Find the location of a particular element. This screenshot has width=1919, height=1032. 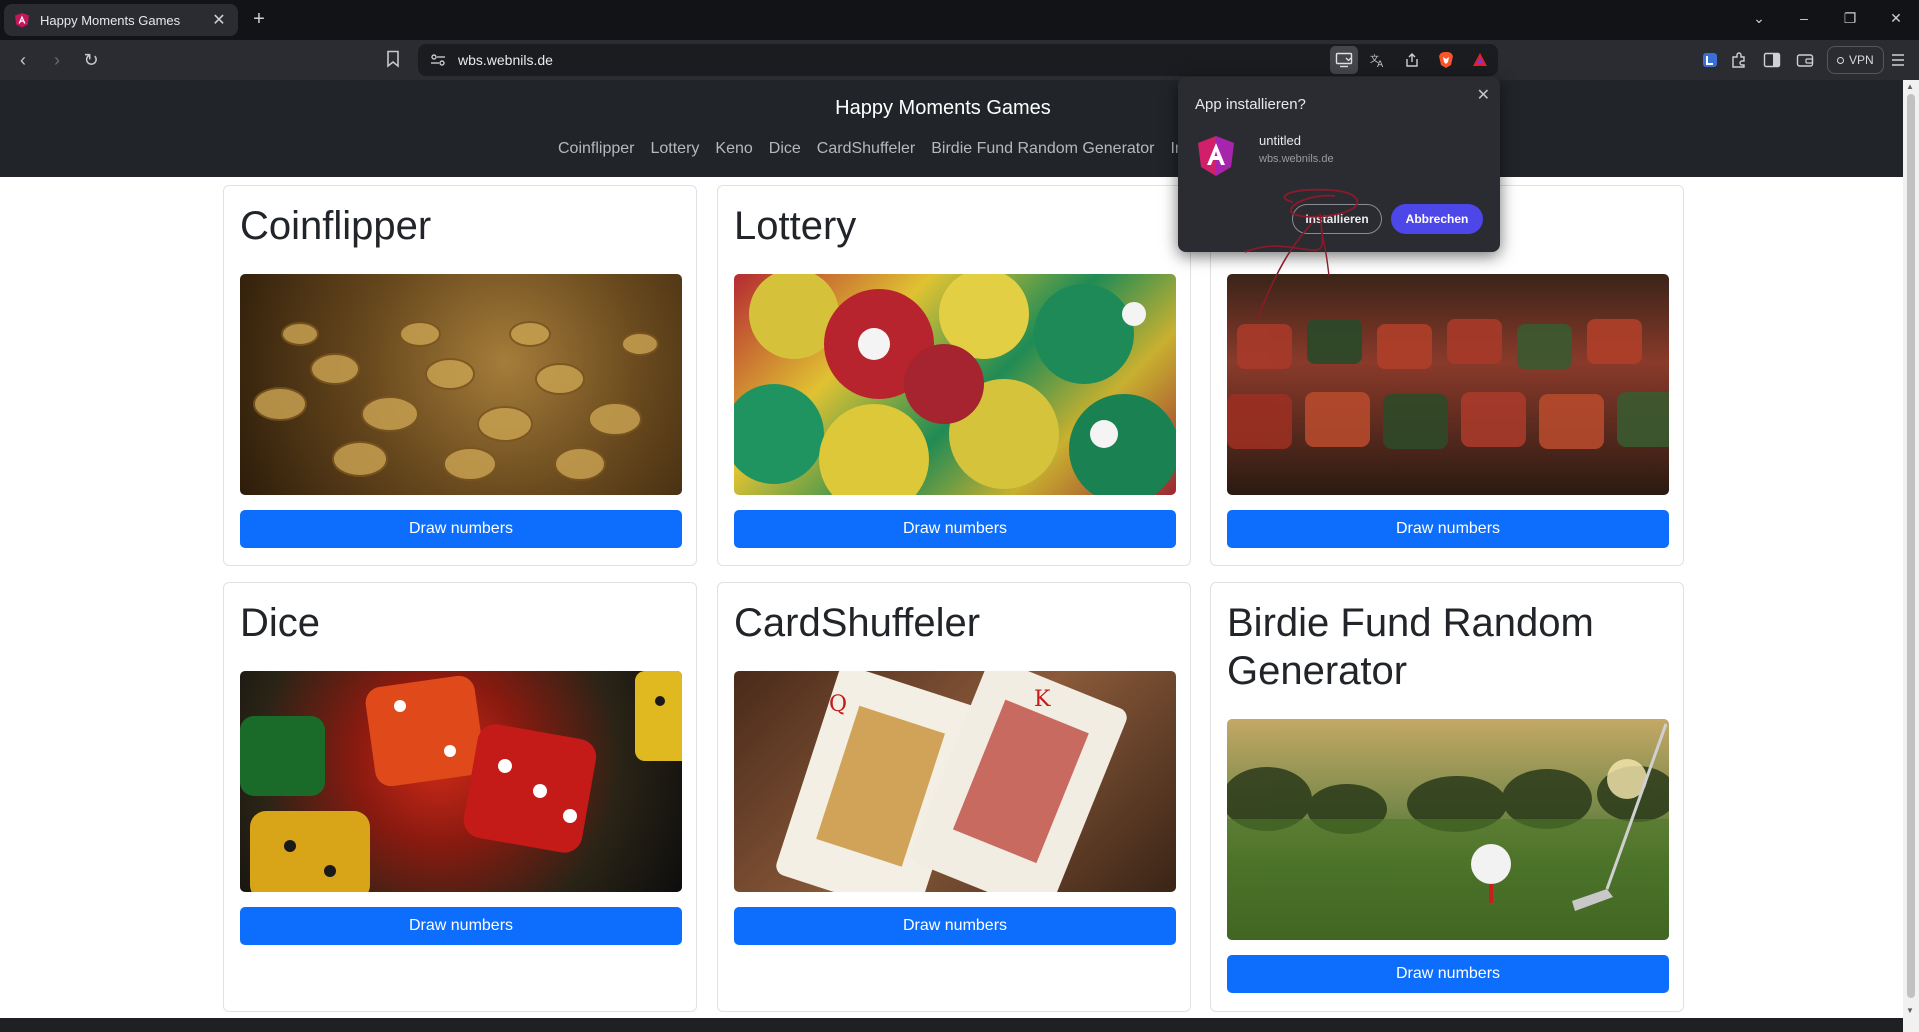

annotation-circle-mark is located at coordinates (1301, 254).